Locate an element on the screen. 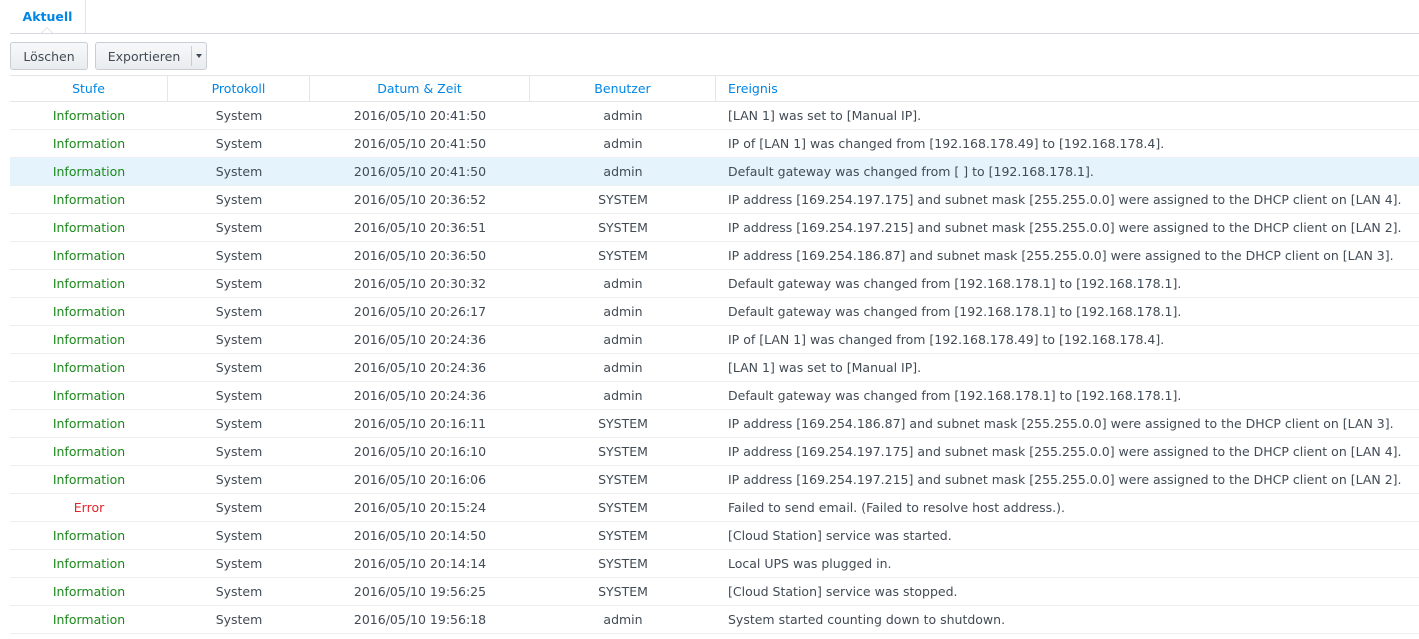  export-button: Exportieren is located at coordinates (151, 56).